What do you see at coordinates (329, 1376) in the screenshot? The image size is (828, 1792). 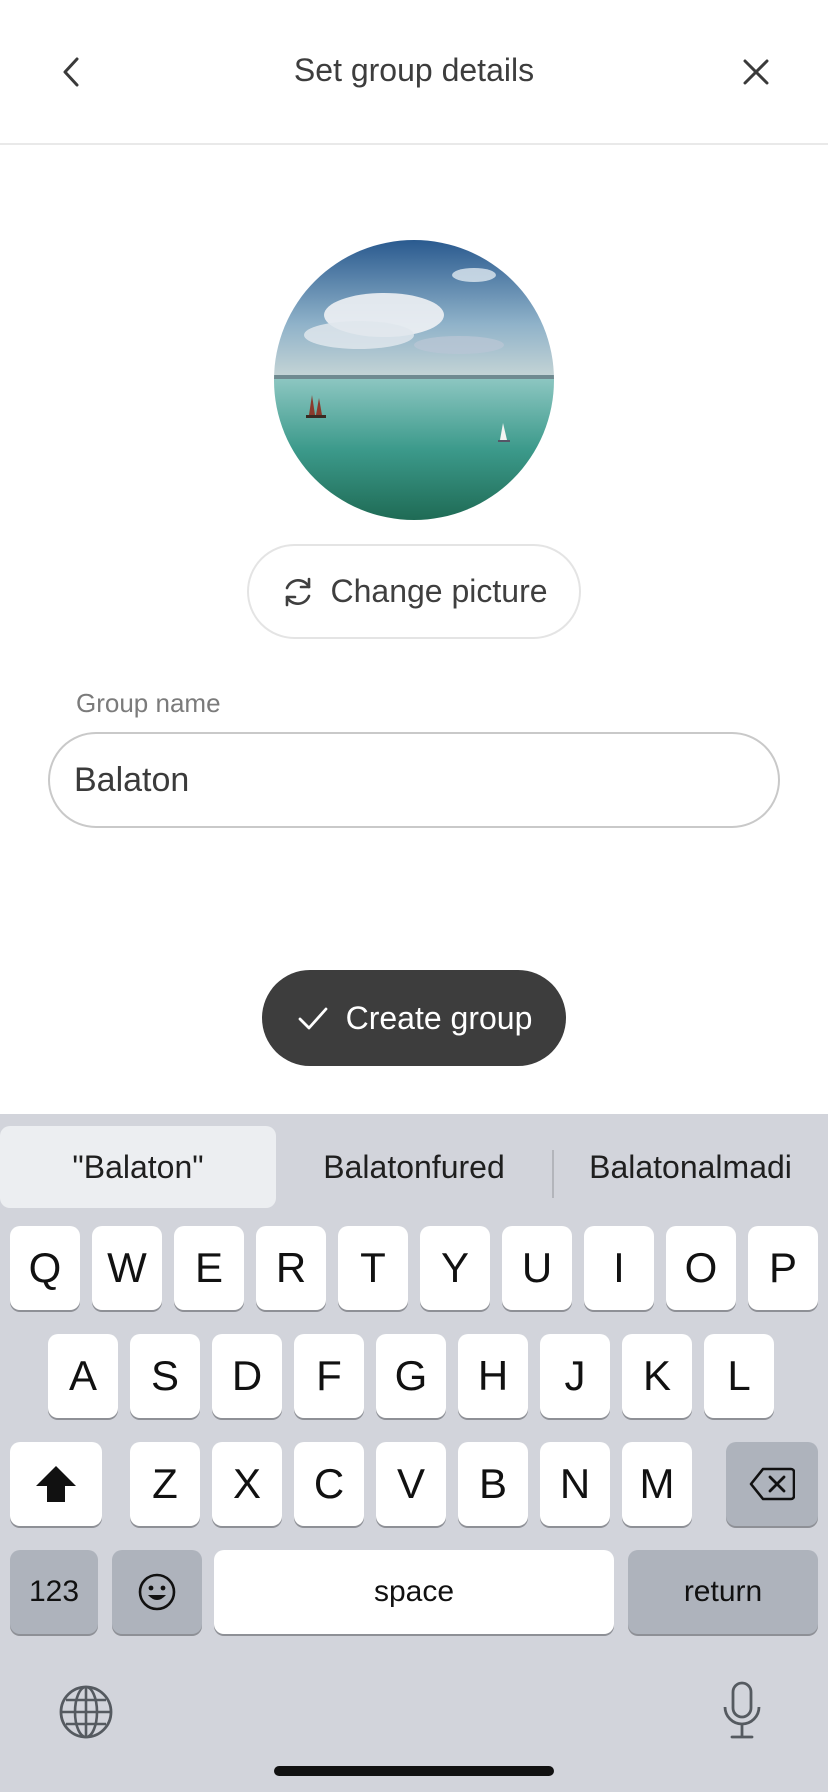 I see `key-f: F` at bounding box center [329, 1376].